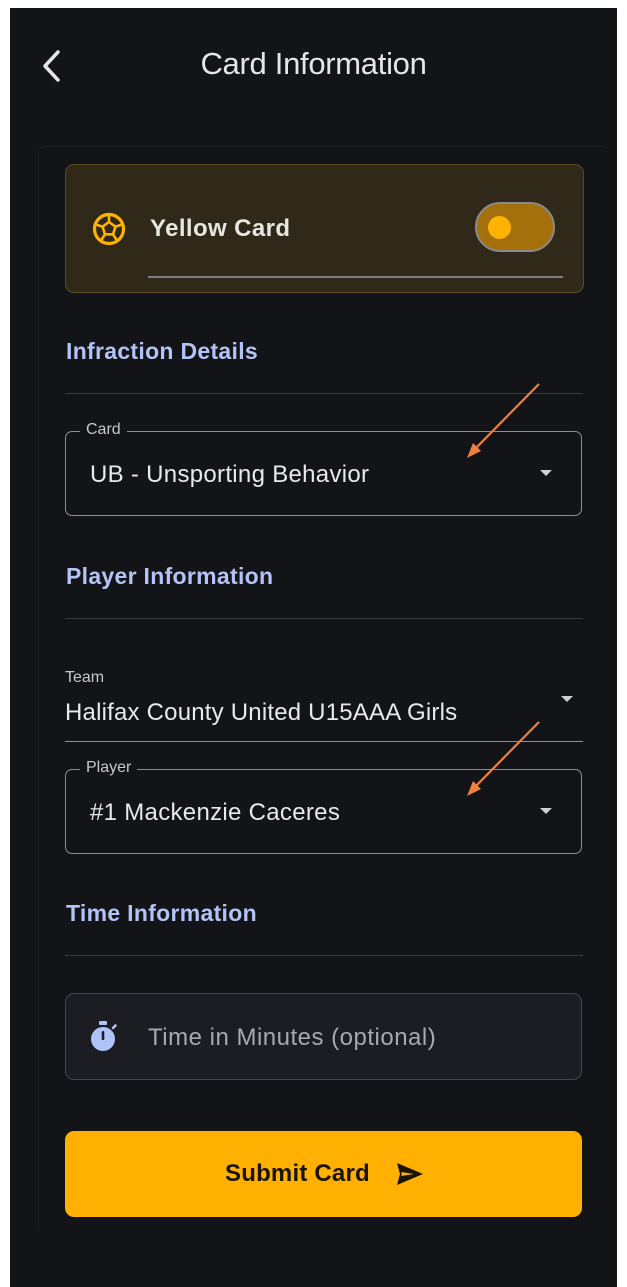 The height and width of the screenshot is (1287, 627). Describe the element at coordinates (85, 677) in the screenshot. I see `team-select-label: Team` at that location.